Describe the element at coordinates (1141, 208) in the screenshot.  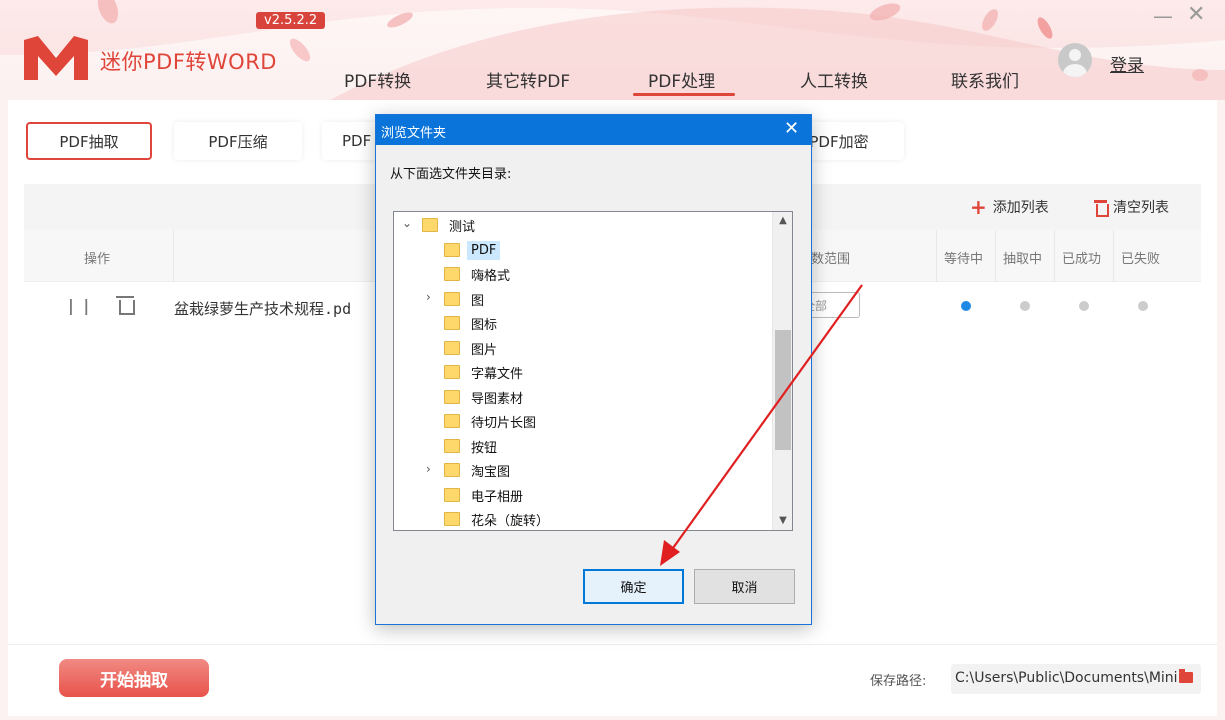
I see `clear-list-label: 清空列表` at that location.